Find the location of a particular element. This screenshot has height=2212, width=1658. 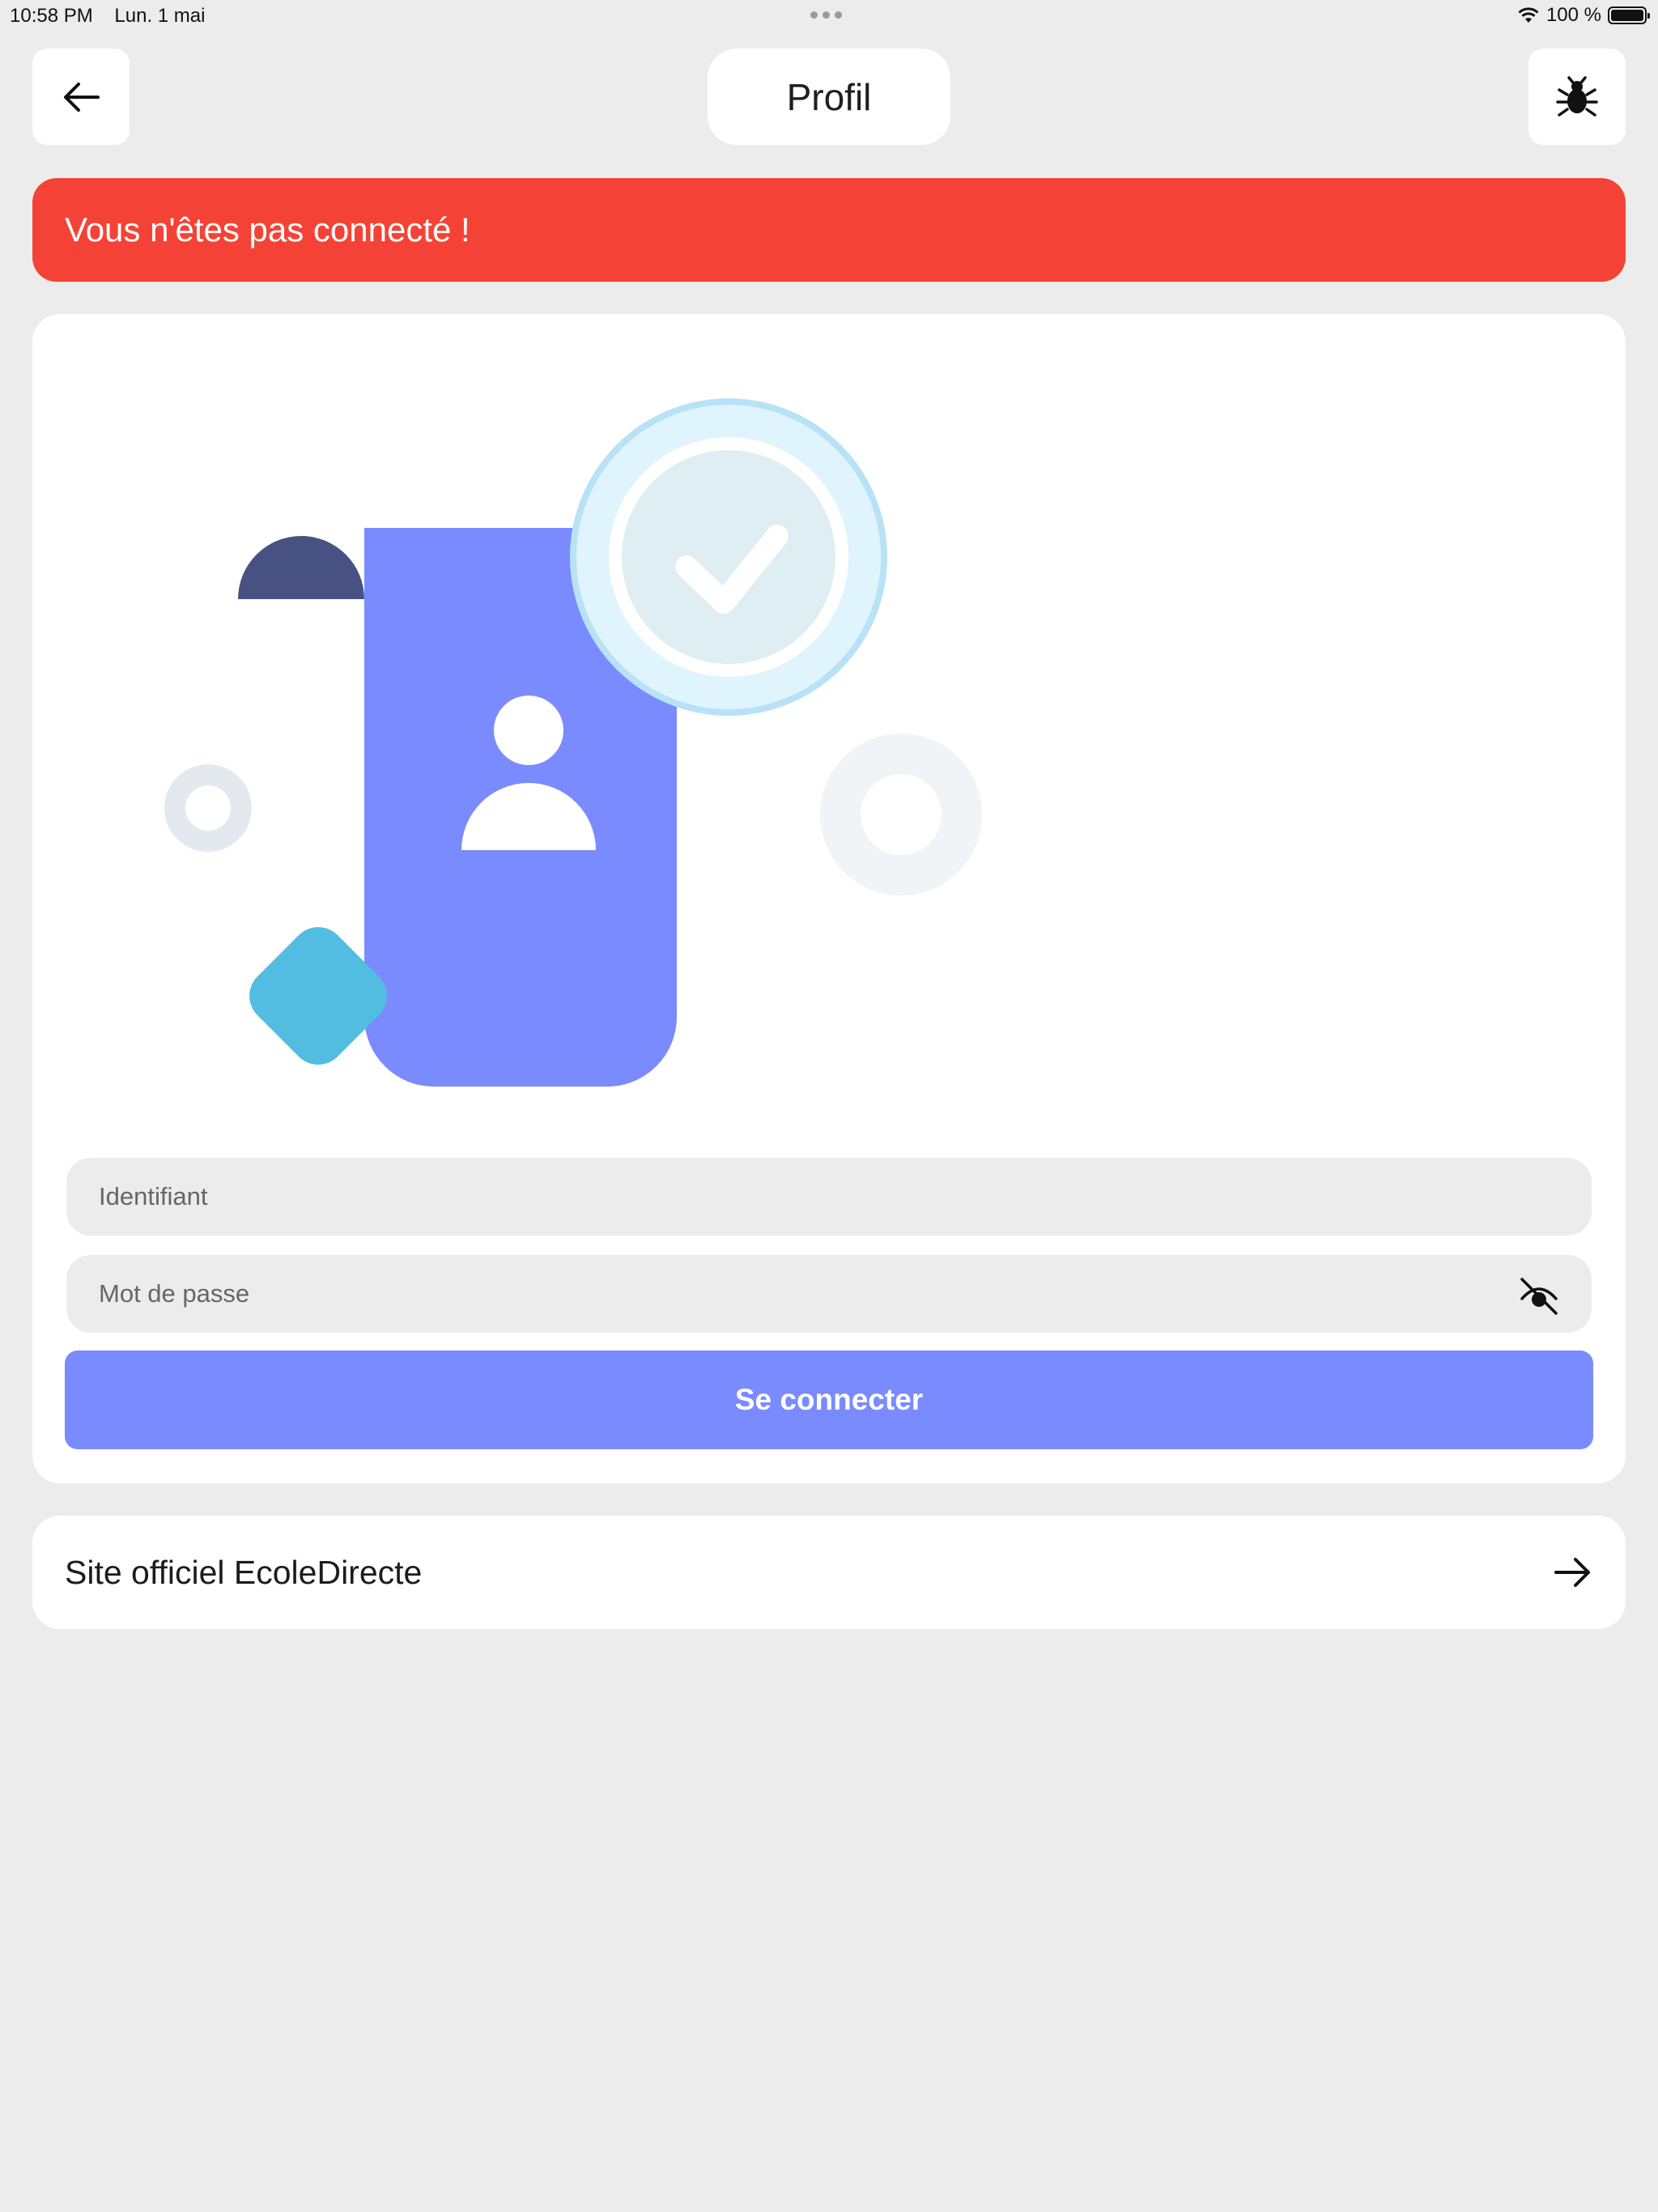

wifi-icon is located at coordinates (1528, 15).